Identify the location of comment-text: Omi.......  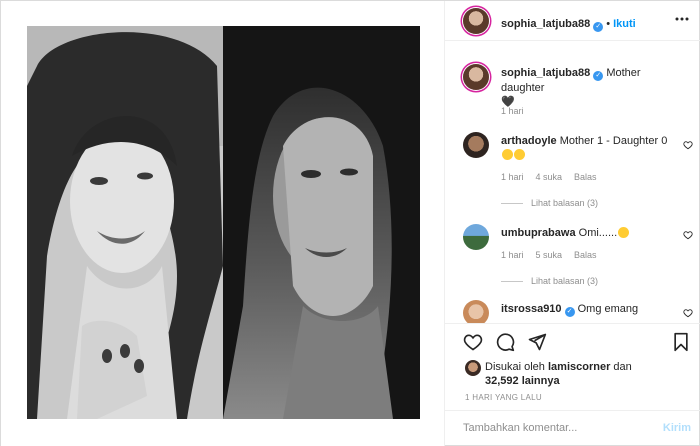
(598, 233).